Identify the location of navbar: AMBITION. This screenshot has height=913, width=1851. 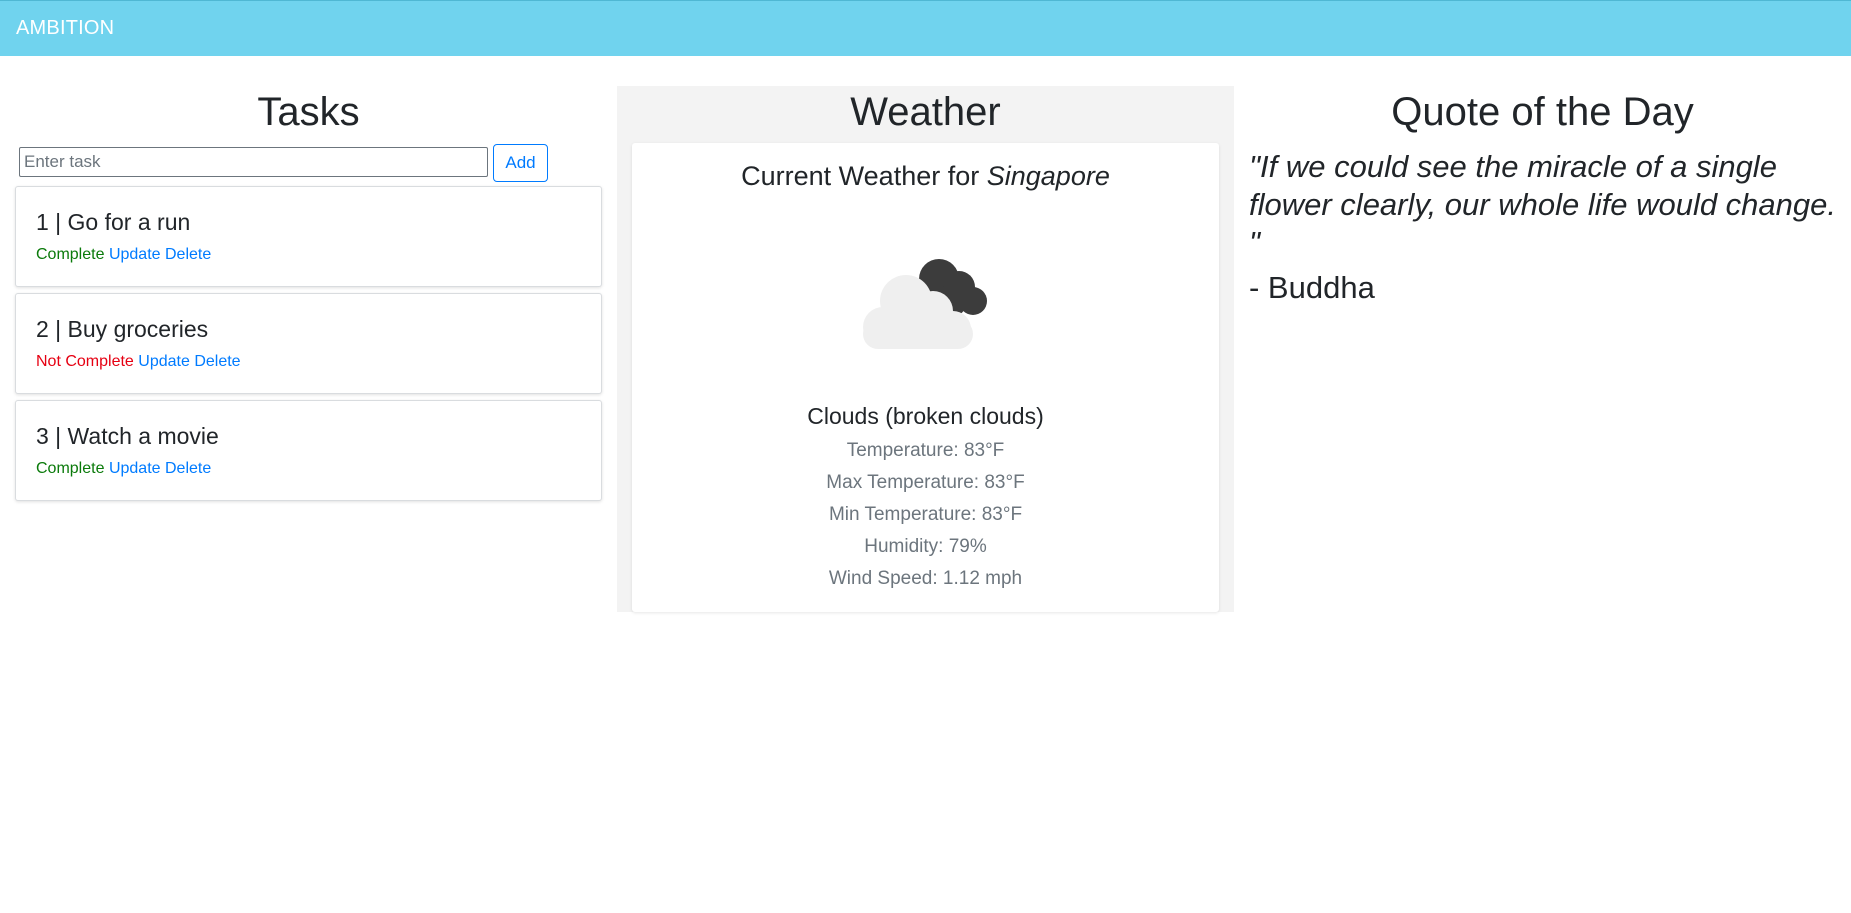
(925, 28).